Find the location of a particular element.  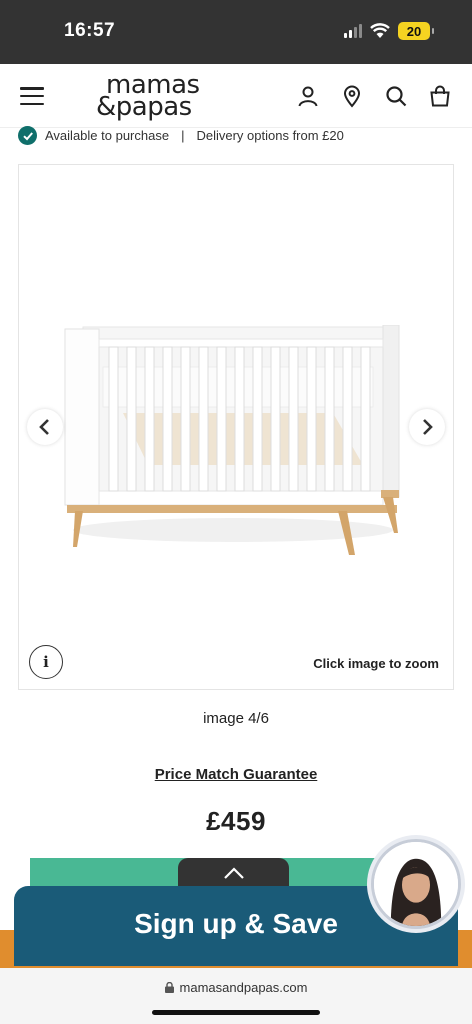

battery-icon: 20 is located at coordinates (416, 31).